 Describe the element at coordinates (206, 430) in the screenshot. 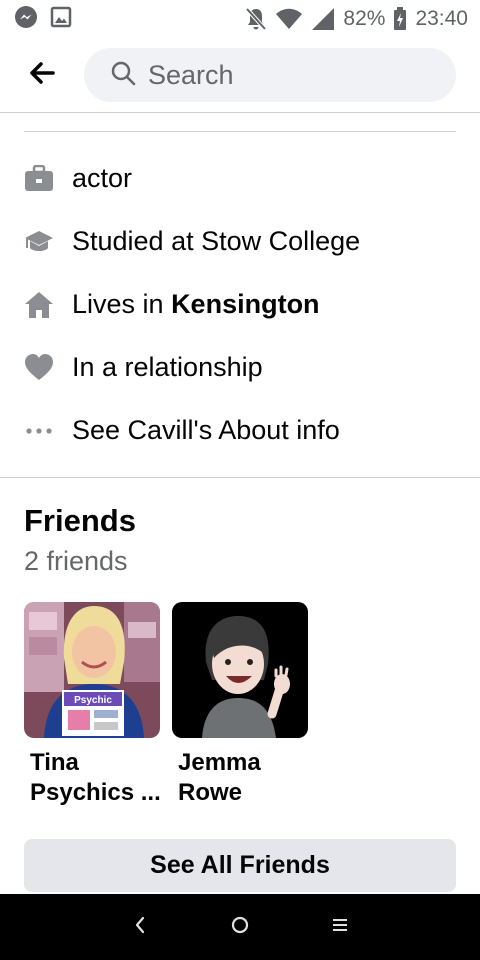

I see `about-info-link: See Cavill's About info` at that location.